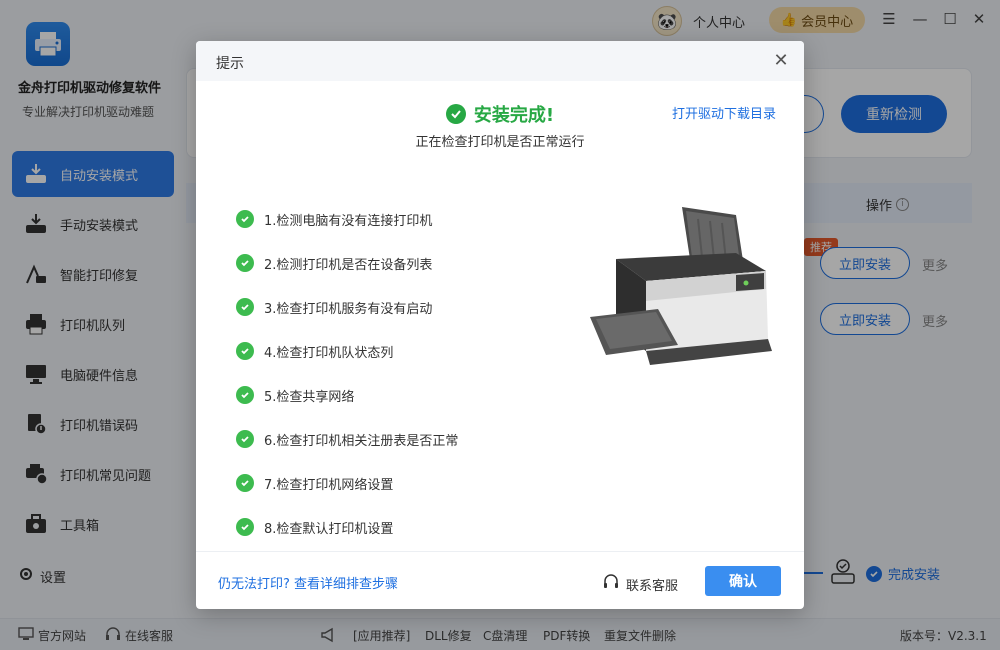 Image resolution: width=1000 pixels, height=650 pixels. Describe the element at coordinates (500, 61) in the screenshot. I see `dialog-header: 提示 ✕` at that location.